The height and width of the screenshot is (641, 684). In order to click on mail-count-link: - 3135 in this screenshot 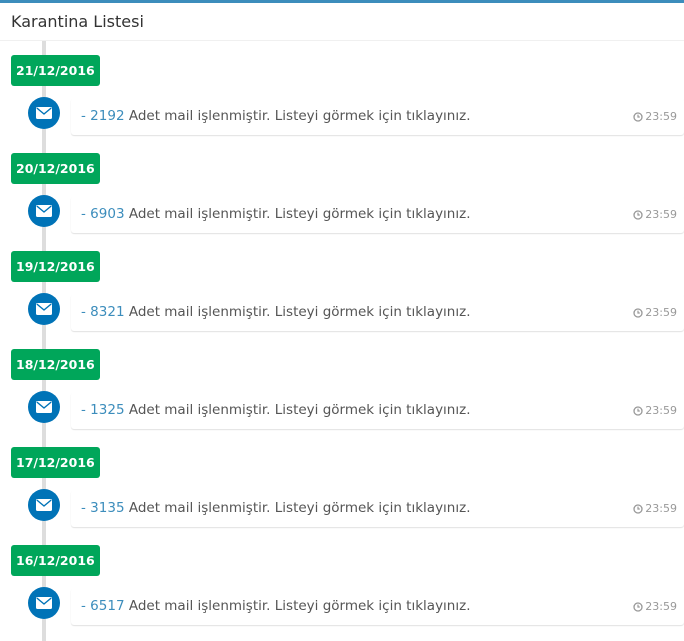, I will do `click(103, 508)`.